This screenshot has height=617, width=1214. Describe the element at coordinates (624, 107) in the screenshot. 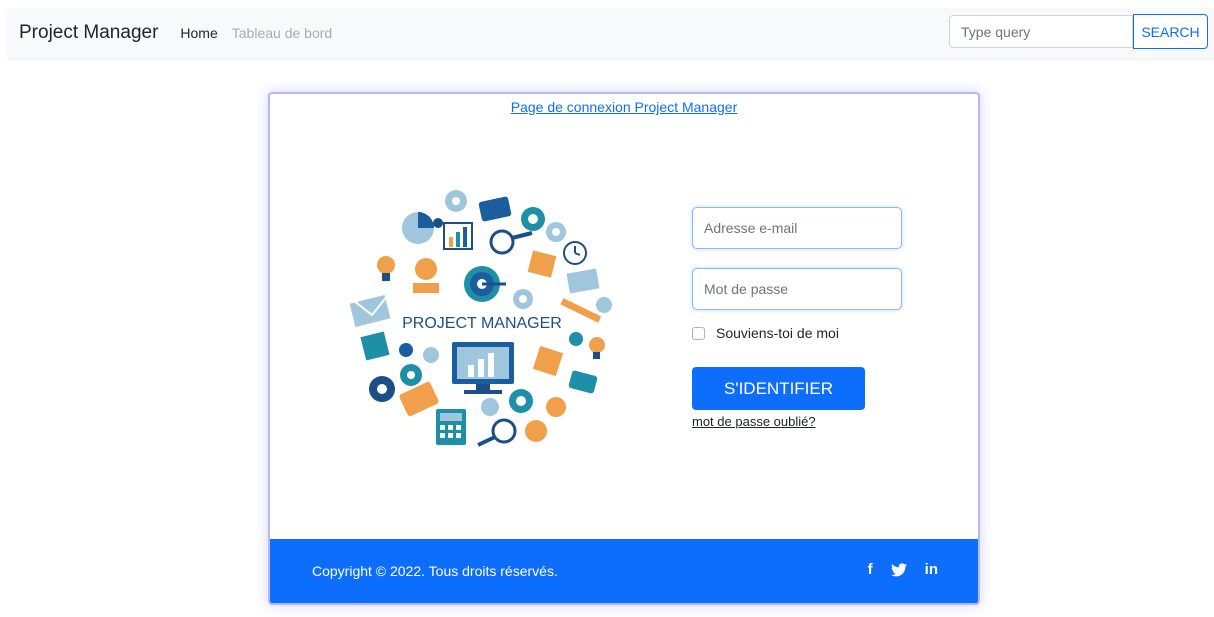

I see `login-page-title: Page de connexion Project Manager` at that location.